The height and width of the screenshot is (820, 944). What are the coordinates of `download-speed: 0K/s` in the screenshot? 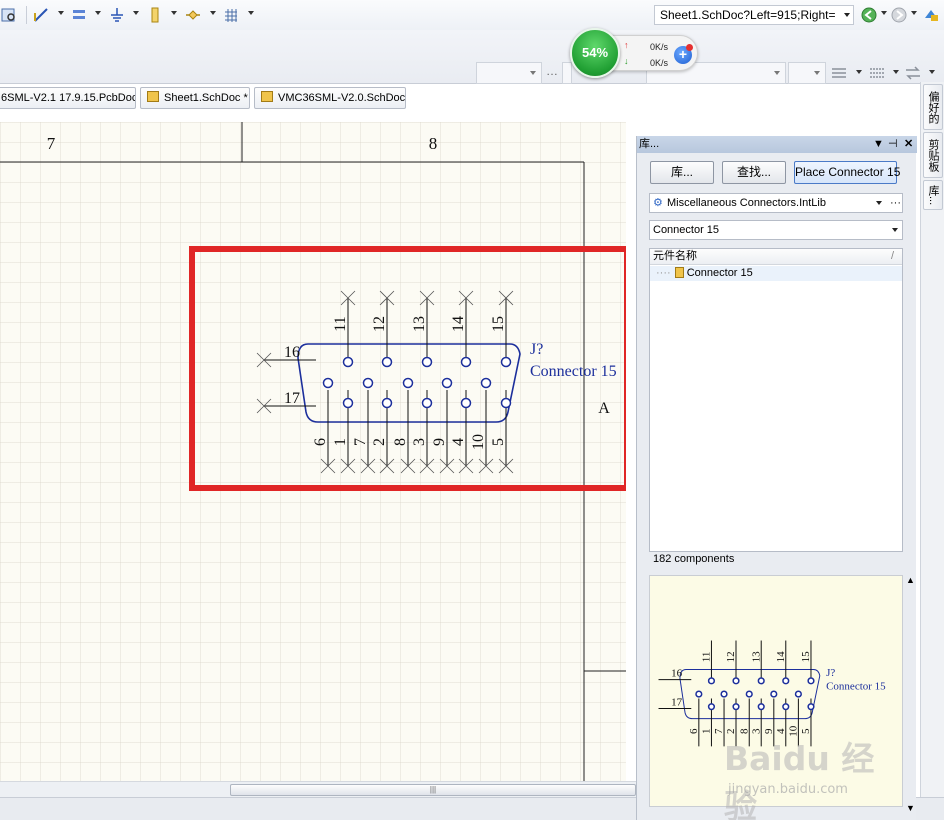 It's located at (659, 63).